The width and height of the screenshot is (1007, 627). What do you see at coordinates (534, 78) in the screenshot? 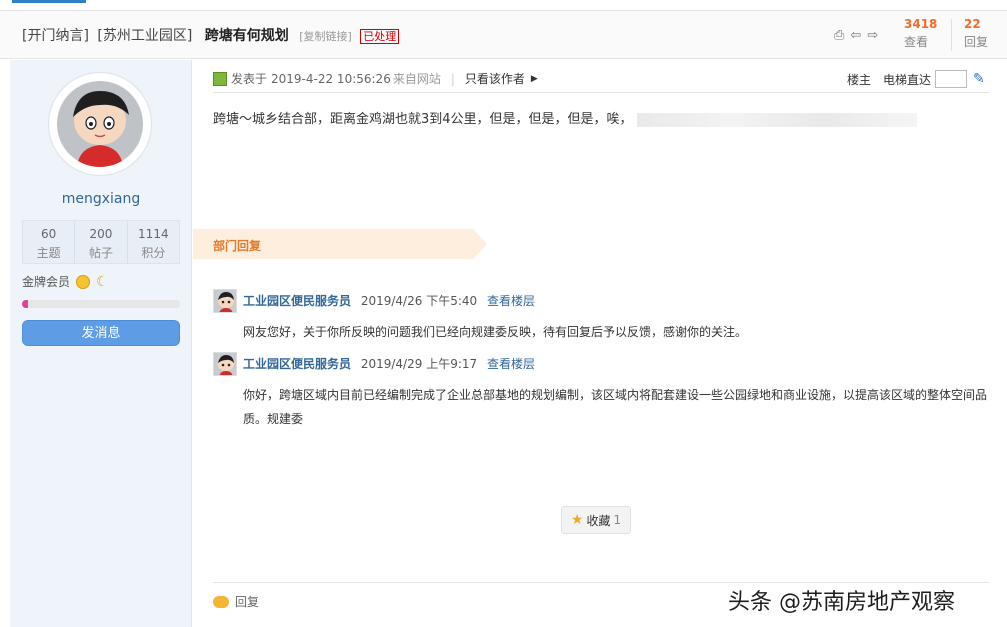
I see `triangle-right-icon: ▶` at bounding box center [534, 78].